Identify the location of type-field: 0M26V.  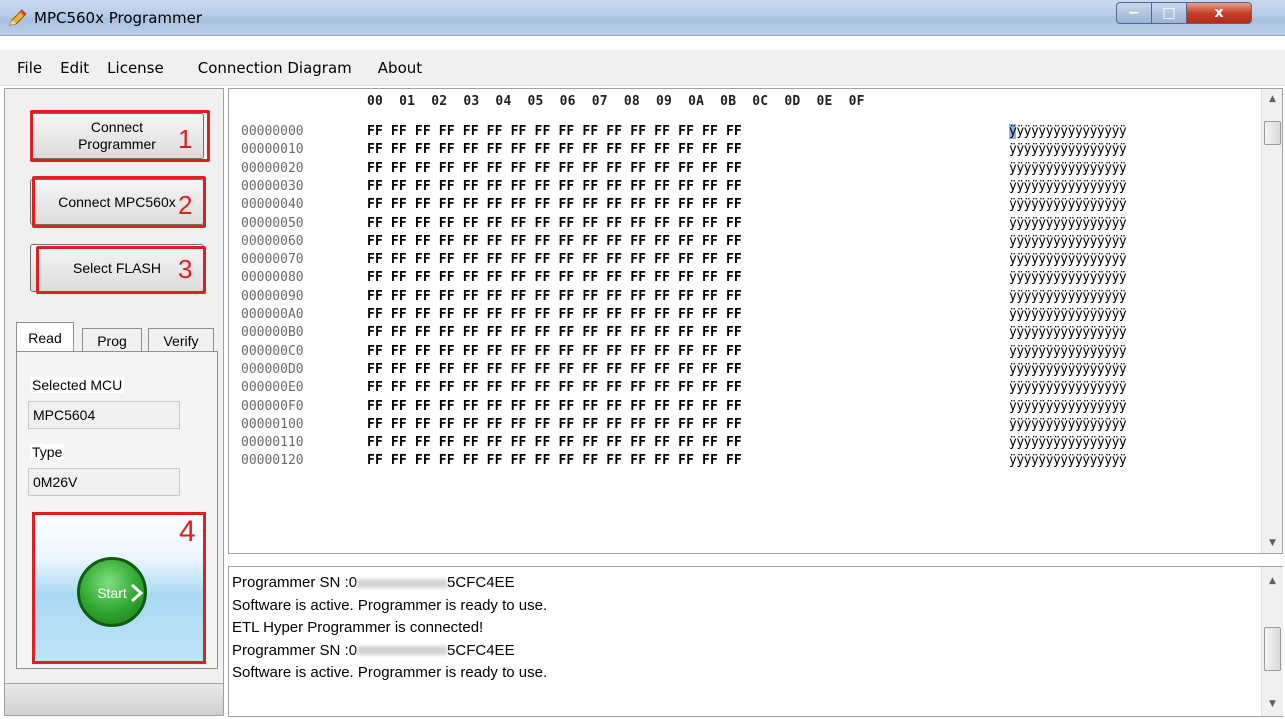
(104, 482).